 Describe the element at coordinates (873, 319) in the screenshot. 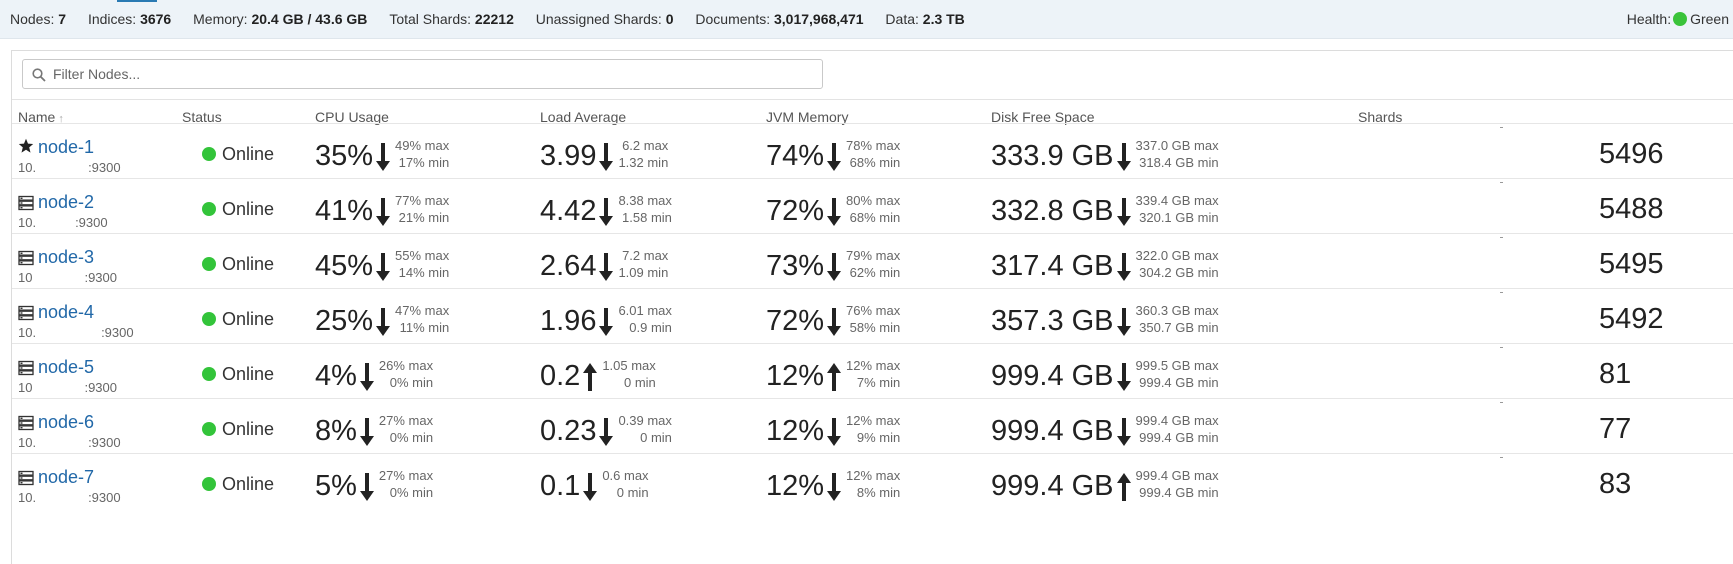

I see `jvm-range: 76% max 58% min` at that location.